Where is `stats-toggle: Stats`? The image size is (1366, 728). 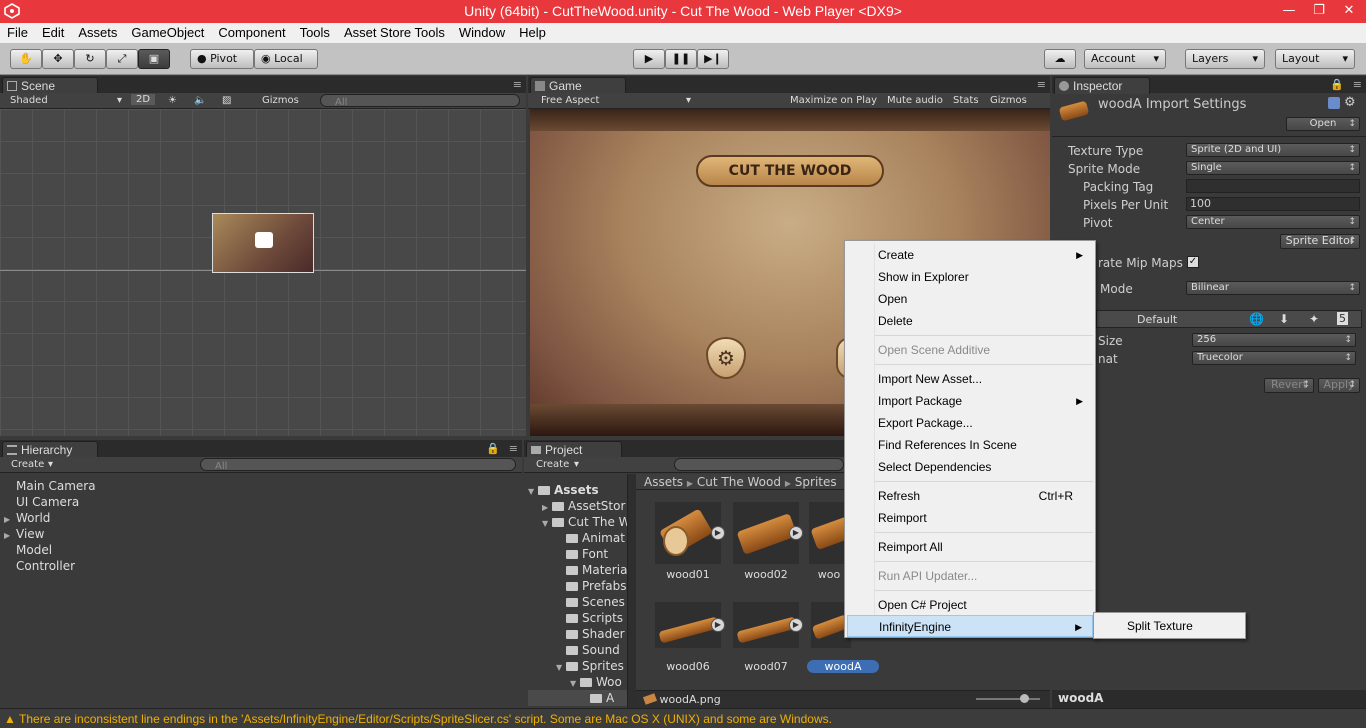
stats-toggle: Stats is located at coordinates (966, 100).